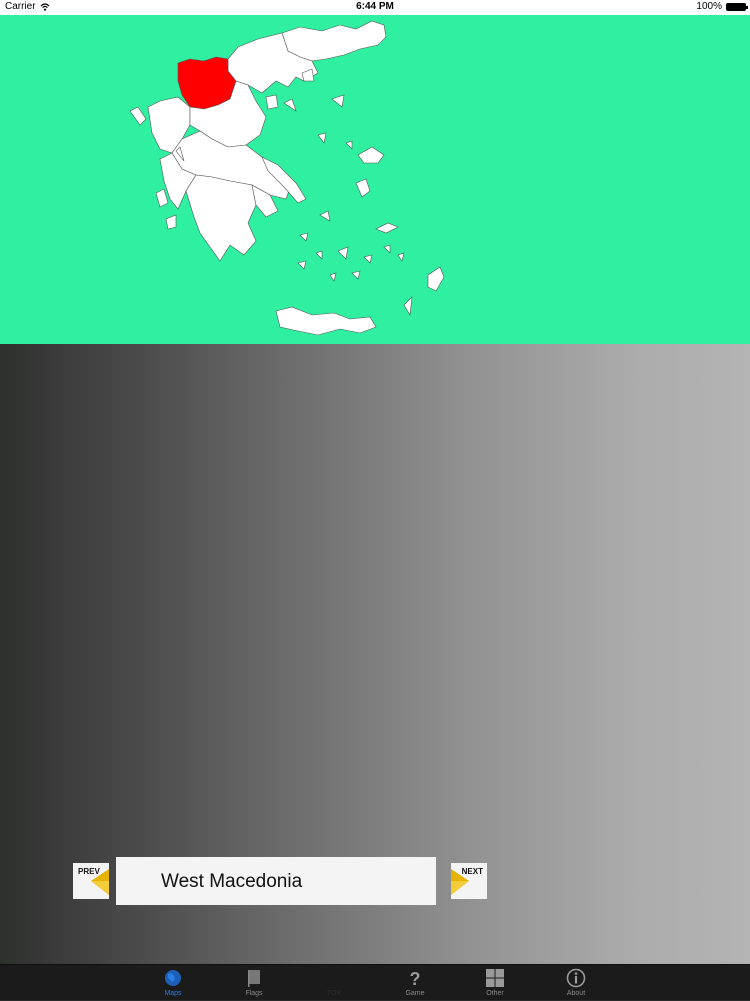  Describe the element at coordinates (173, 993) in the screenshot. I see `tab-maps-label: Maps` at that location.